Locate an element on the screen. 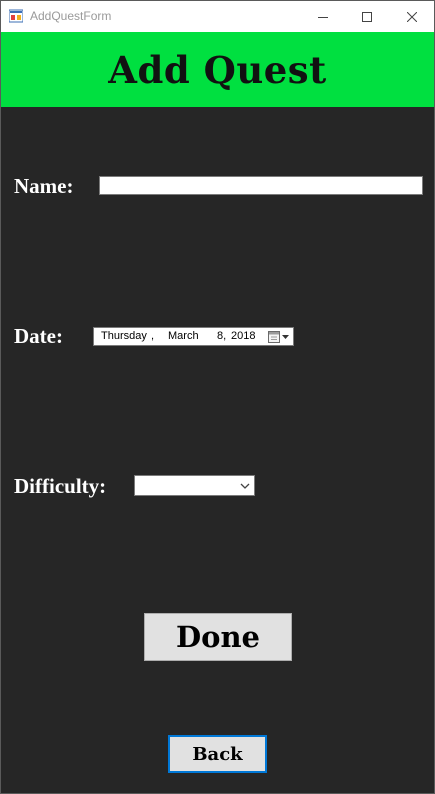 The width and height of the screenshot is (435, 794). name-input is located at coordinates (261, 185).